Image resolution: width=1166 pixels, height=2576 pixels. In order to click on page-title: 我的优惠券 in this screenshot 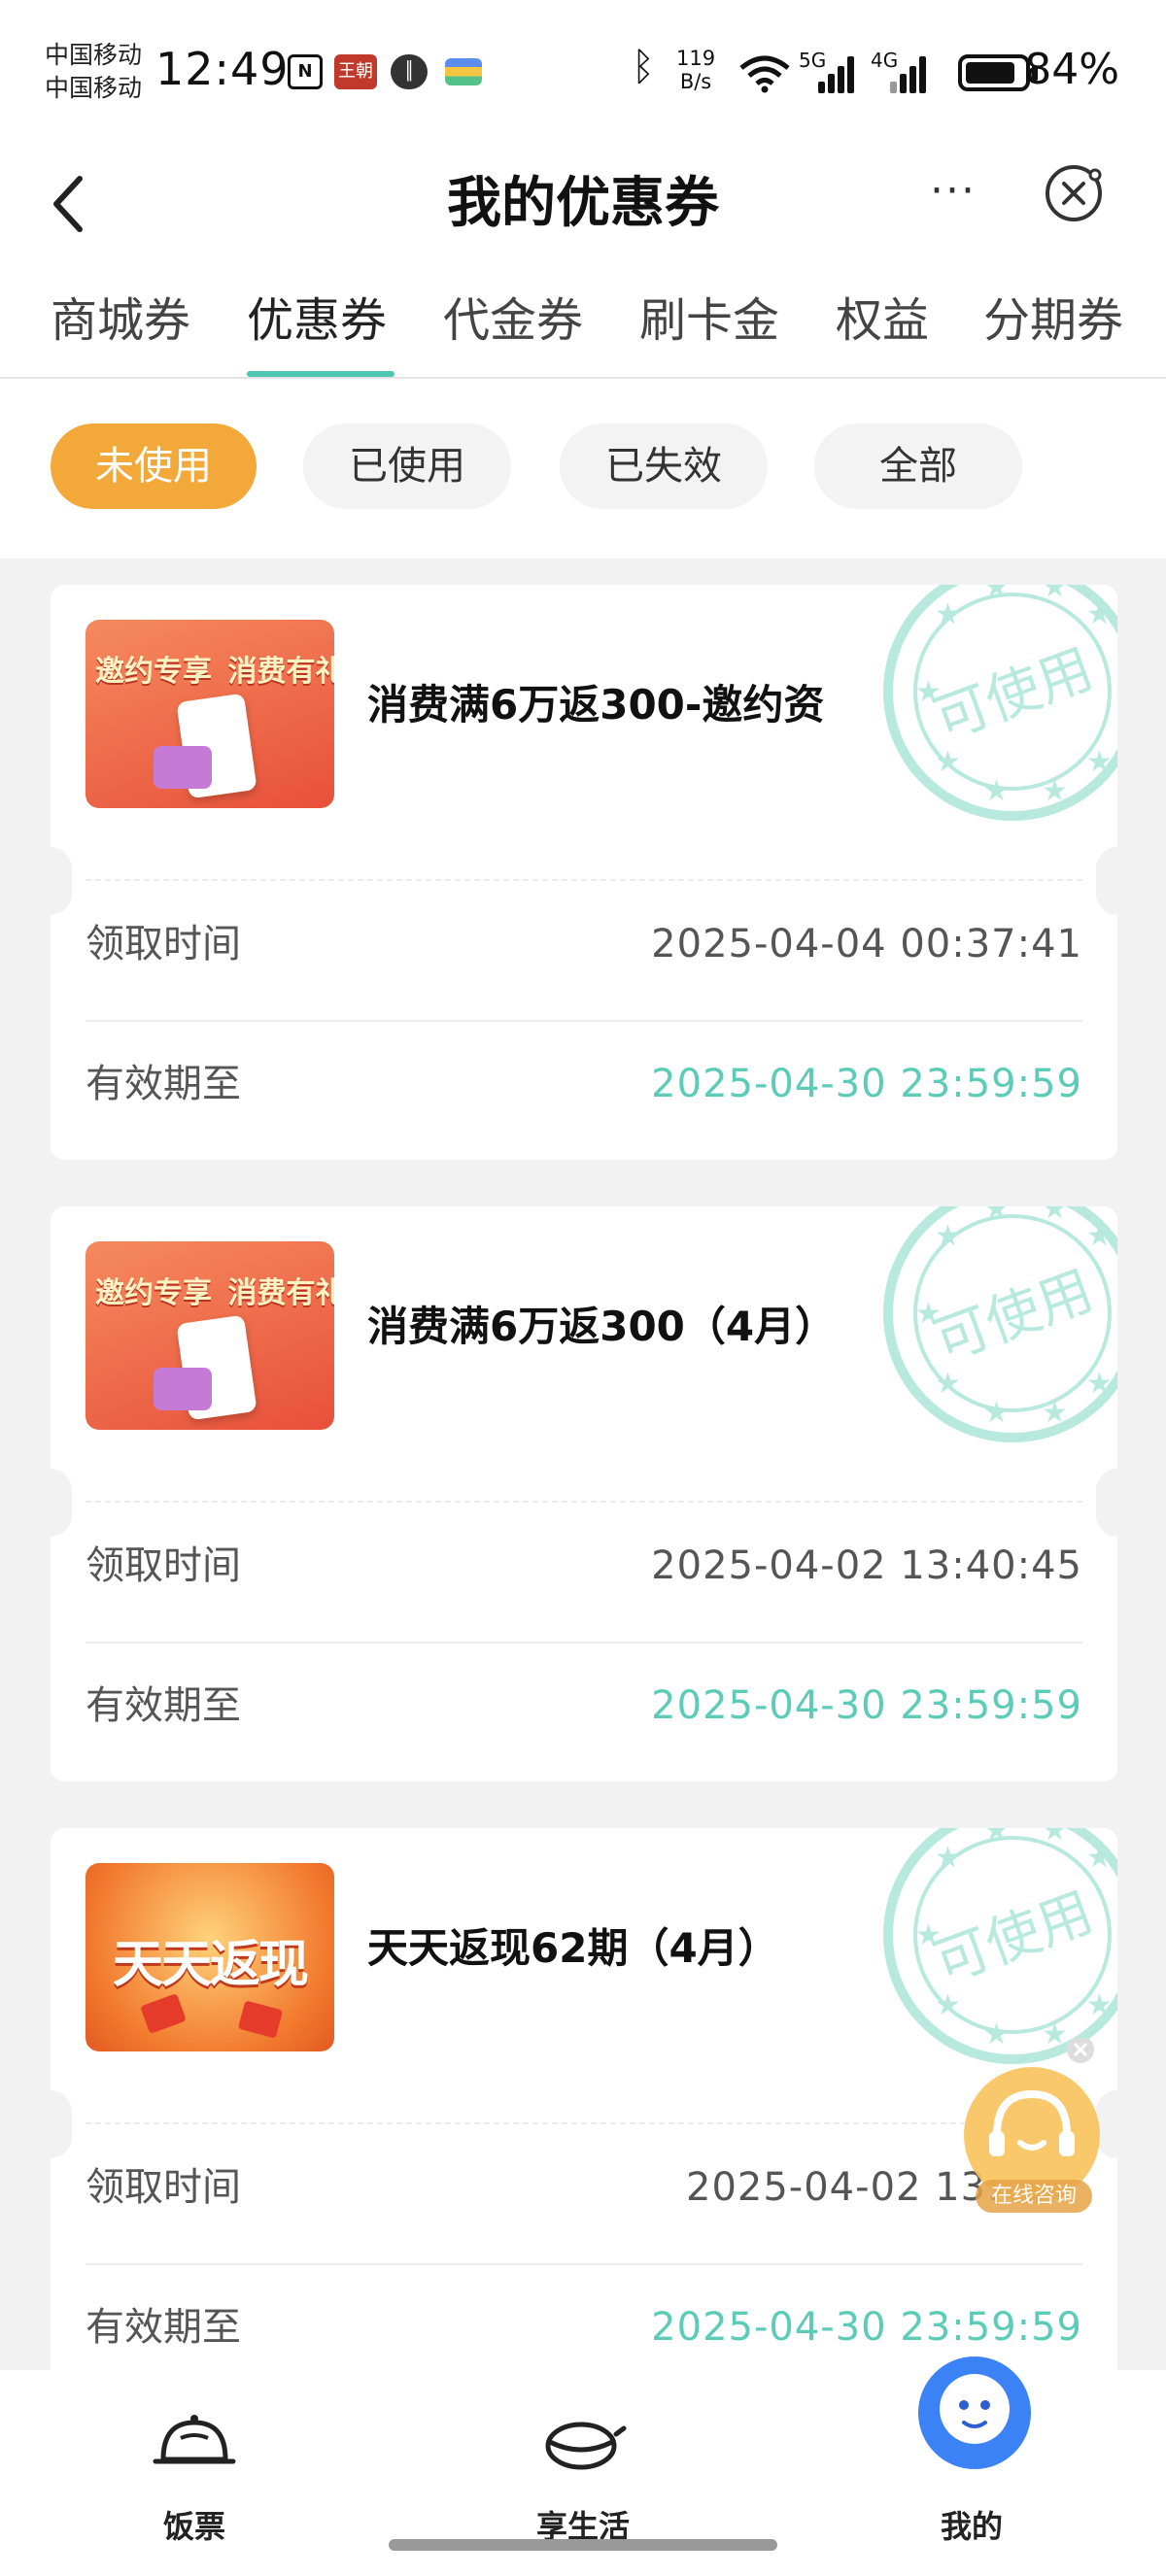, I will do `click(583, 203)`.